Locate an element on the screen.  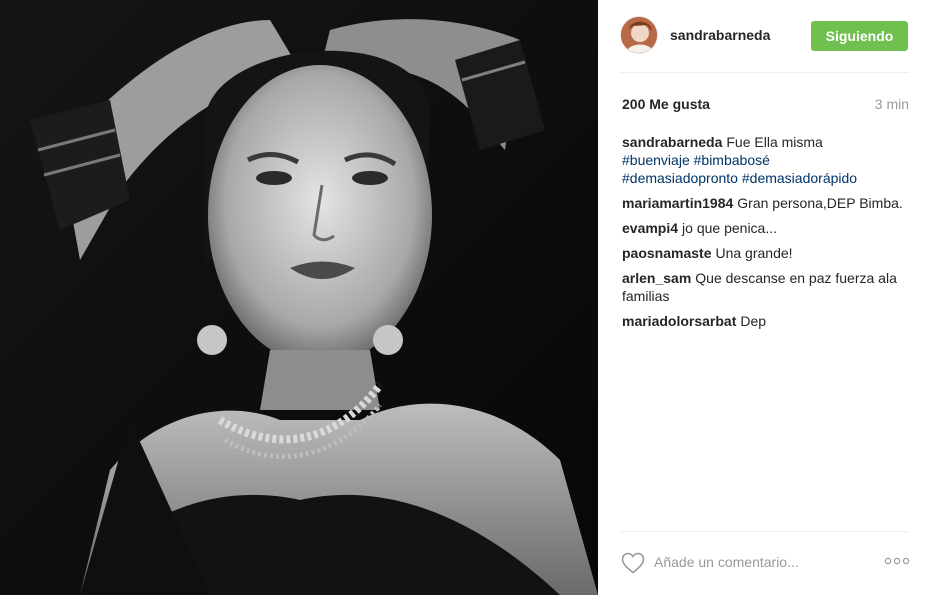
post-header: sandrabarneda Siguiendo is located at coordinates (764, 36).